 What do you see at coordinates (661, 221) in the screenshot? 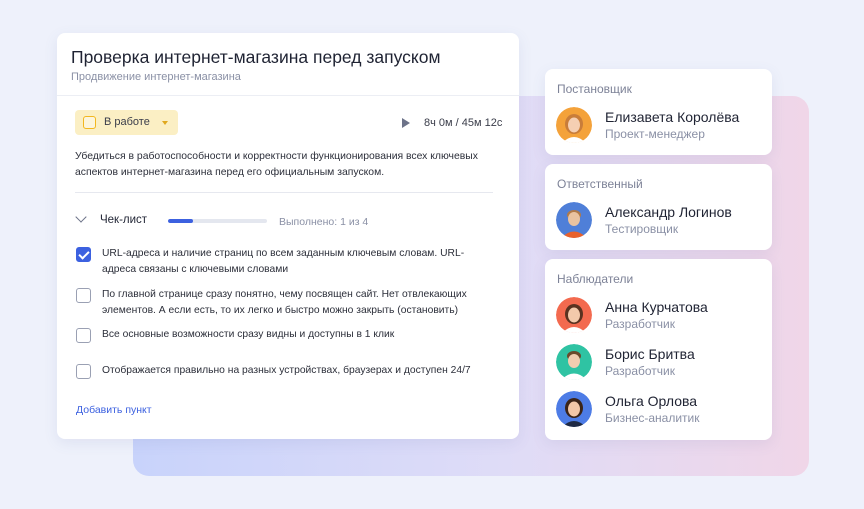
I see `person-responsible: Александр Логинов Тестировщик` at bounding box center [661, 221].